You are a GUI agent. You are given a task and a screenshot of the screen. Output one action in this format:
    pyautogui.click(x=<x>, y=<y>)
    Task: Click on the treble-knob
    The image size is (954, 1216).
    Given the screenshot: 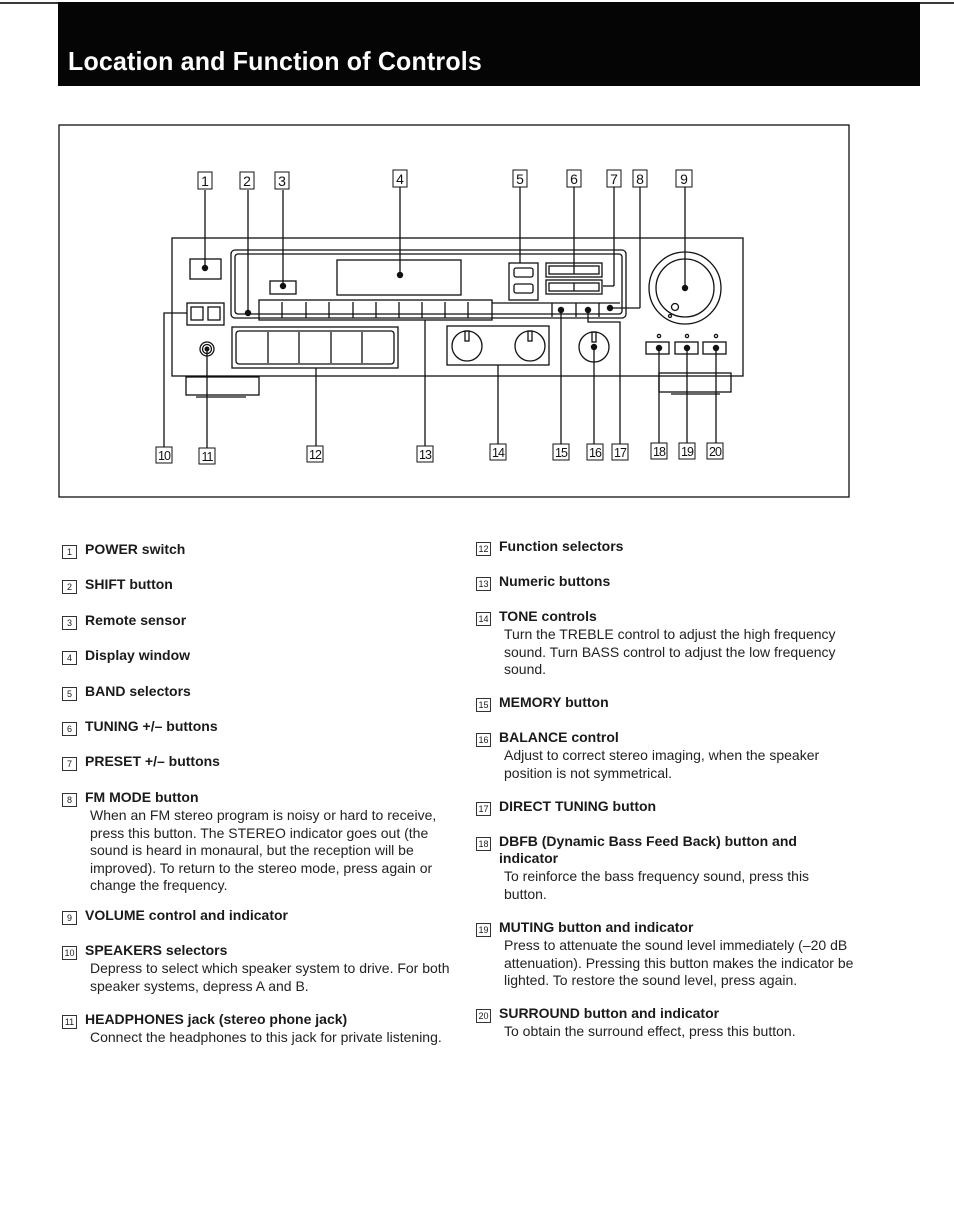 What is the action you would take?
    pyautogui.click(x=467, y=346)
    